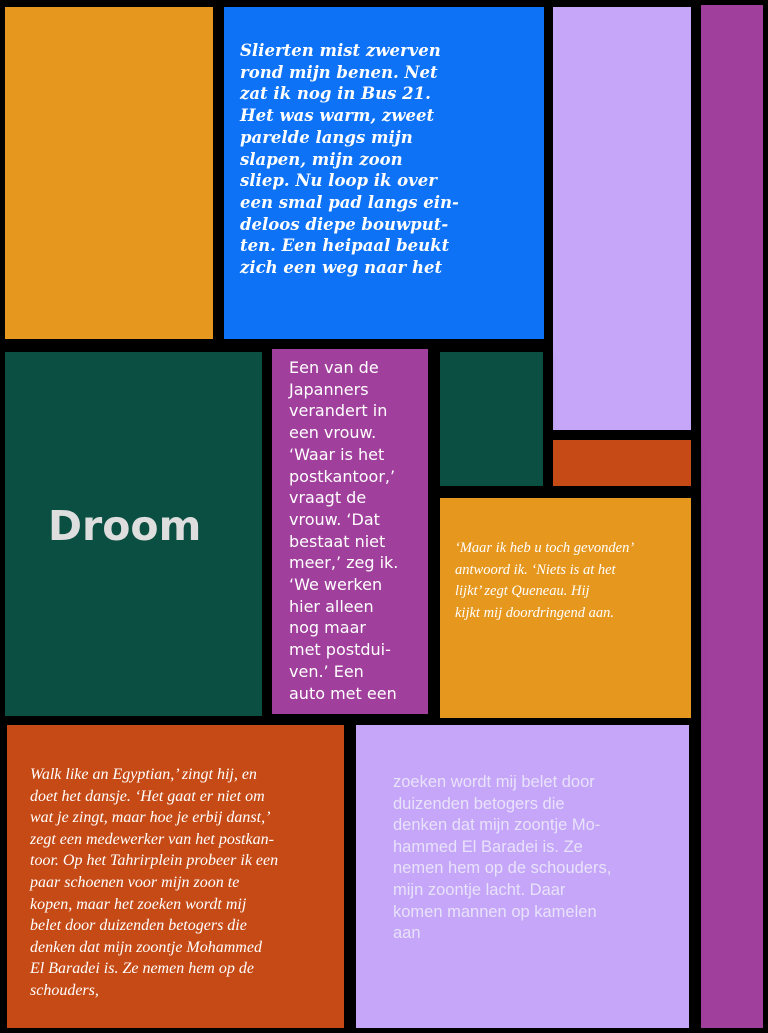 This screenshot has height=1033, width=768. What do you see at coordinates (622, 463) in the screenshot?
I see `rust-panel-small` at bounding box center [622, 463].